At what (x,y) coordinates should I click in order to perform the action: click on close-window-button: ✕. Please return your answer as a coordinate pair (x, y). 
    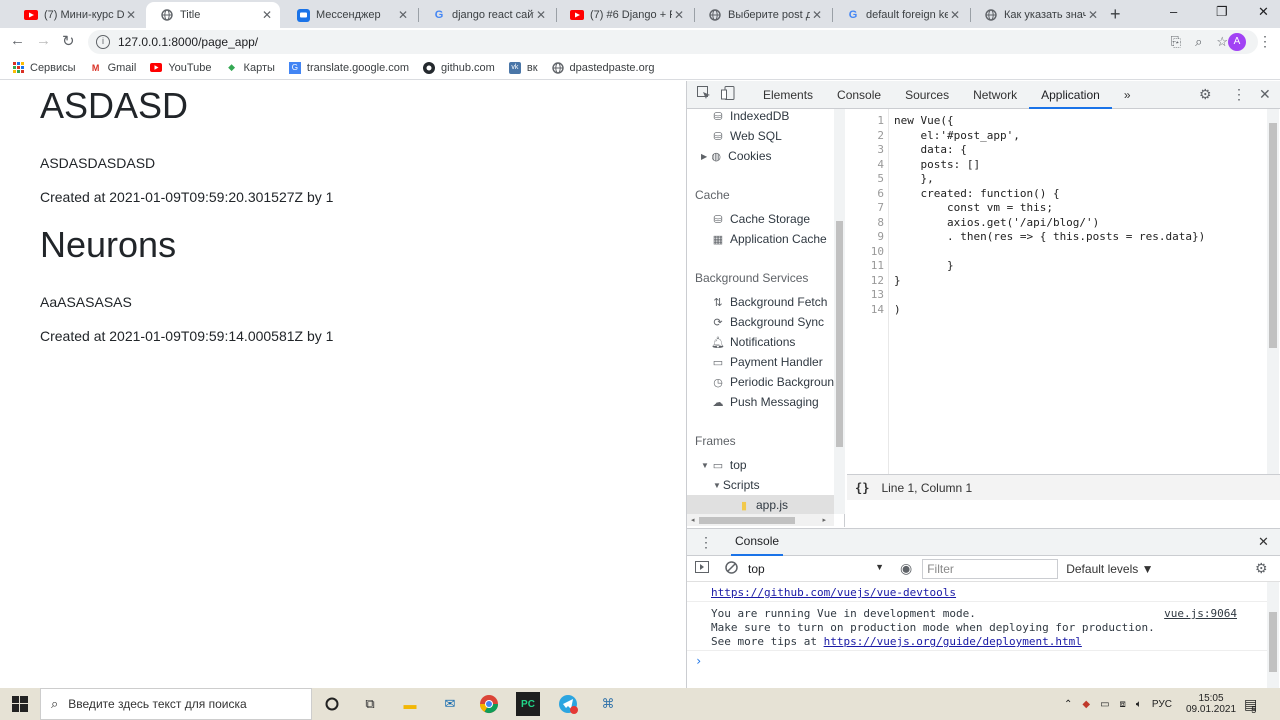
    Looking at the image, I should click on (1263, 12).